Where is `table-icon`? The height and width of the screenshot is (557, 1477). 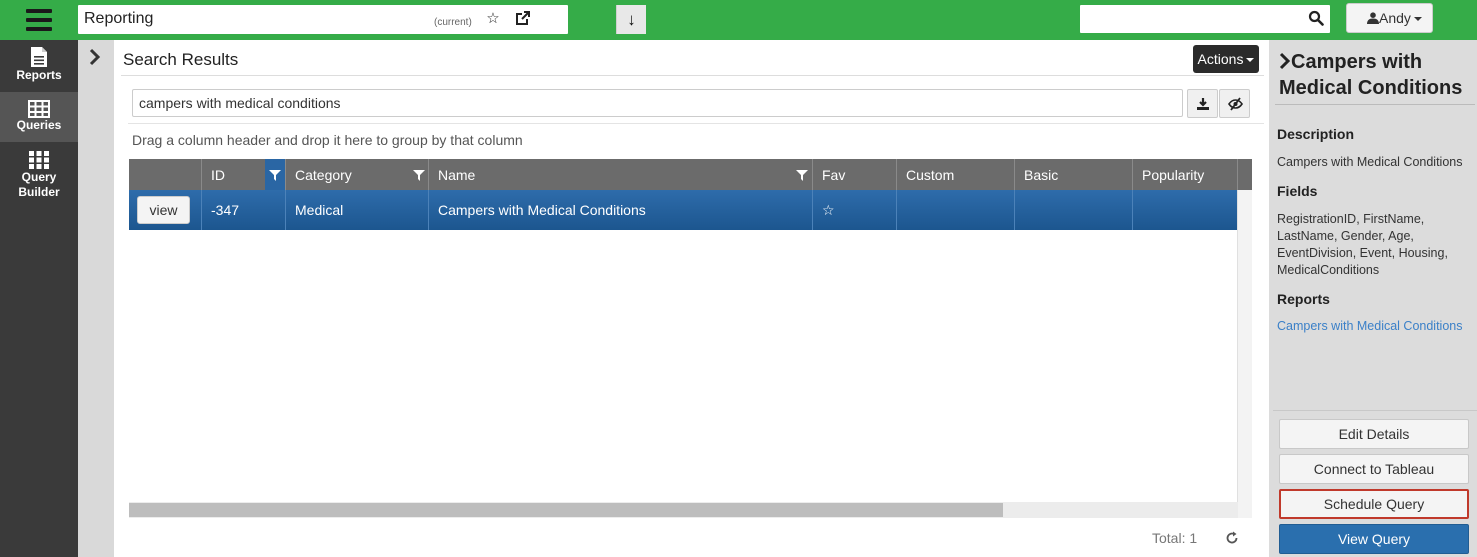
table-icon is located at coordinates (39, 109).